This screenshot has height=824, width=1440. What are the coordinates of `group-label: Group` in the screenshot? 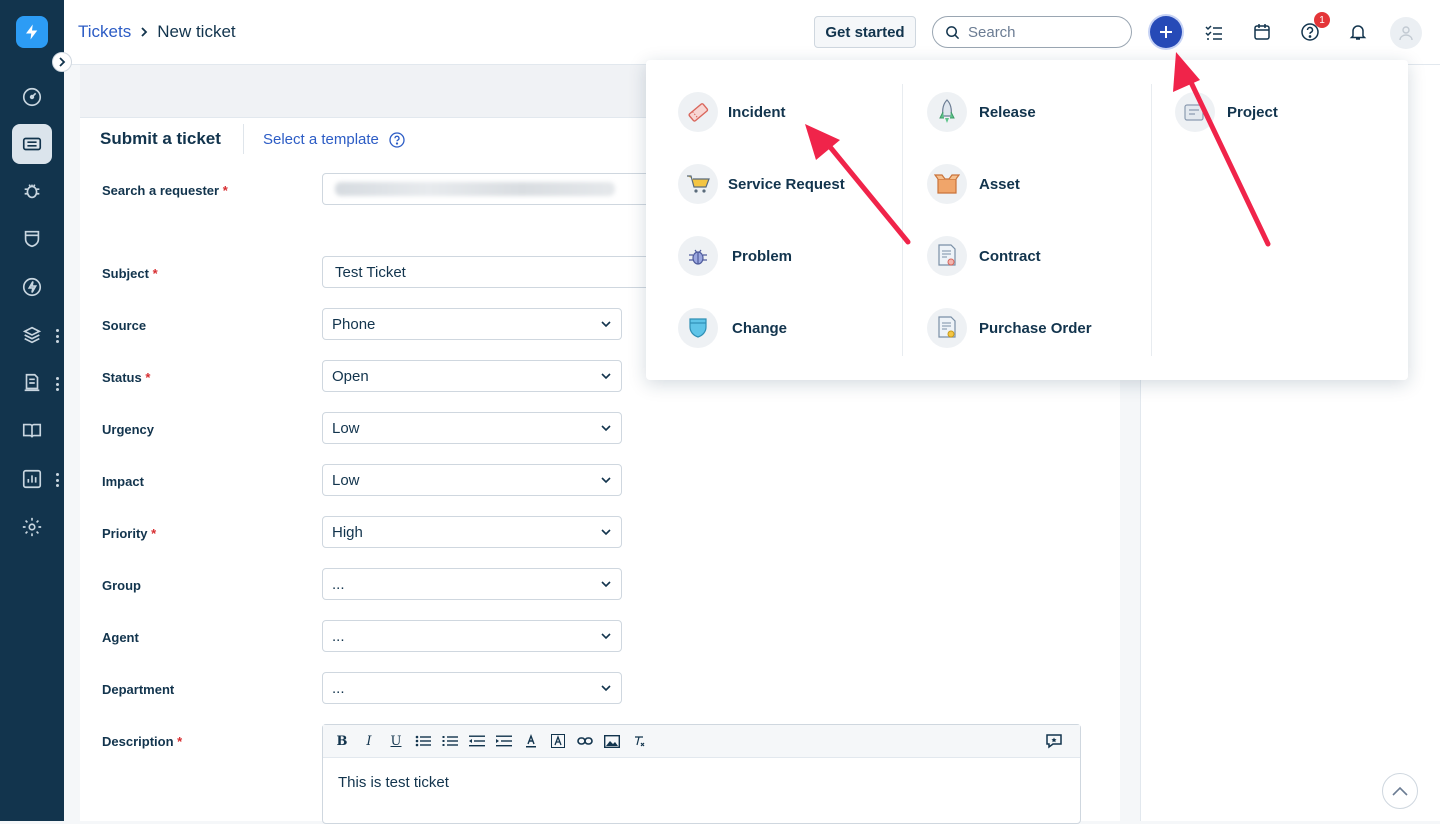 It's located at (121, 585).